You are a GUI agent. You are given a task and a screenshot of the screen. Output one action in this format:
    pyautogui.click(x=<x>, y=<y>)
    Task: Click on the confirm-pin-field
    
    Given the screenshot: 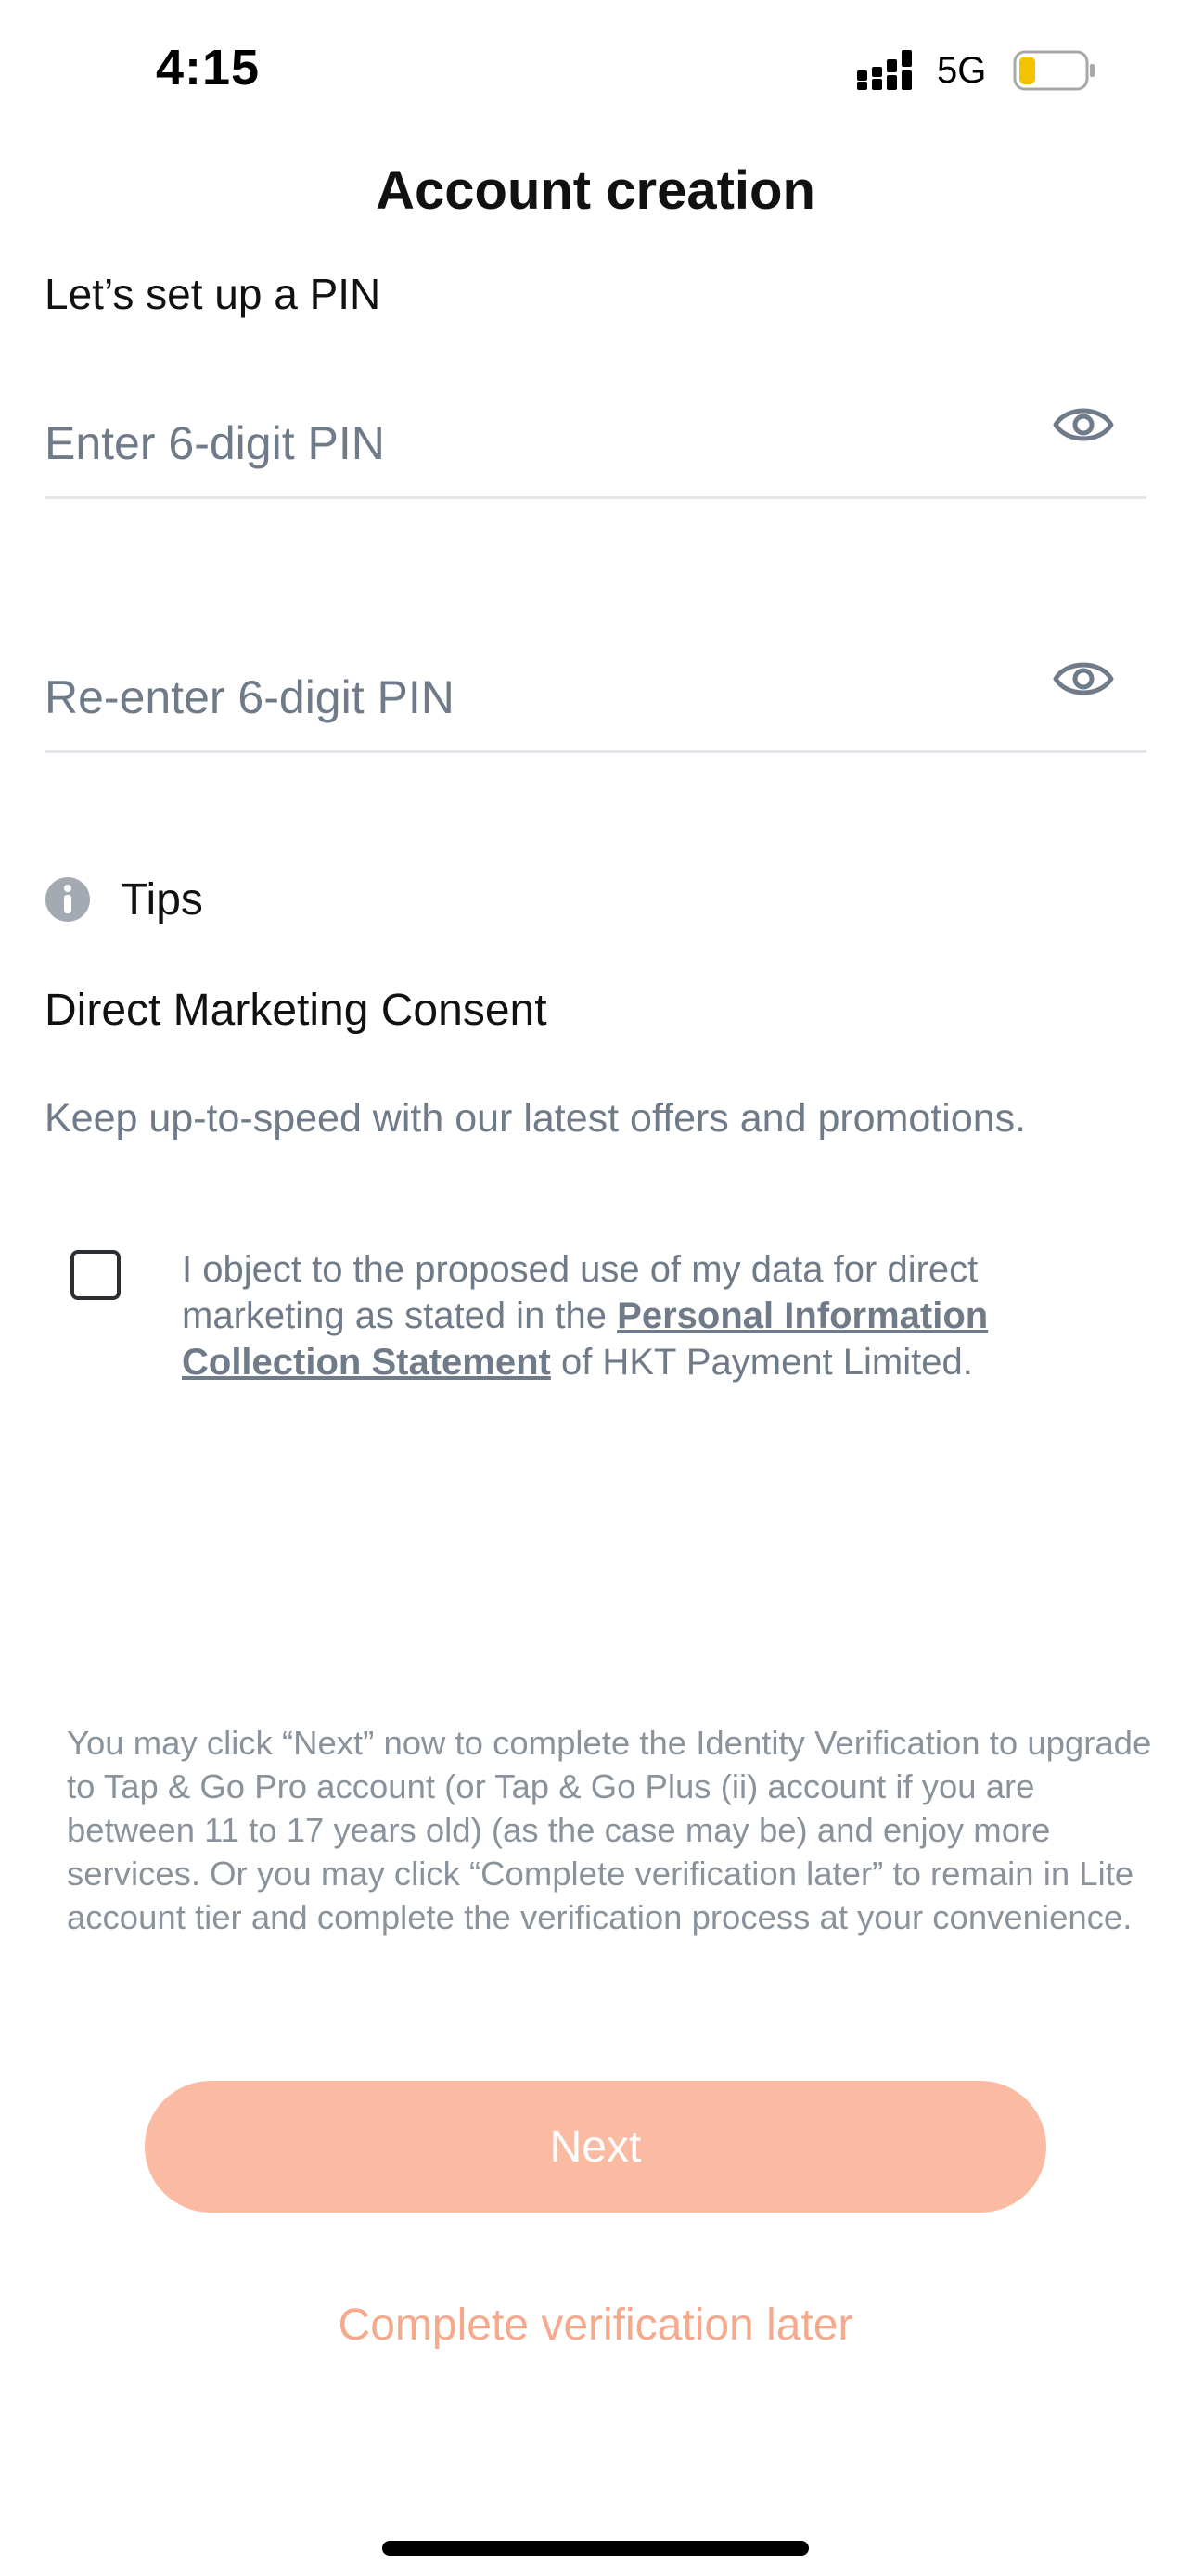 What is the action you would take?
    pyautogui.click(x=595, y=697)
    